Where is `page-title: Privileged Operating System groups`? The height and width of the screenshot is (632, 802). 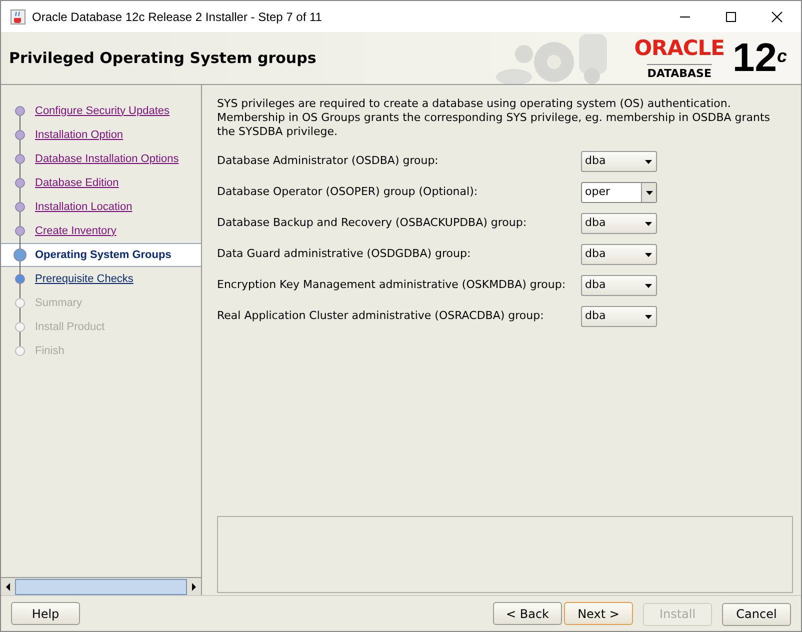 page-title: Privileged Operating System groups is located at coordinates (162, 58).